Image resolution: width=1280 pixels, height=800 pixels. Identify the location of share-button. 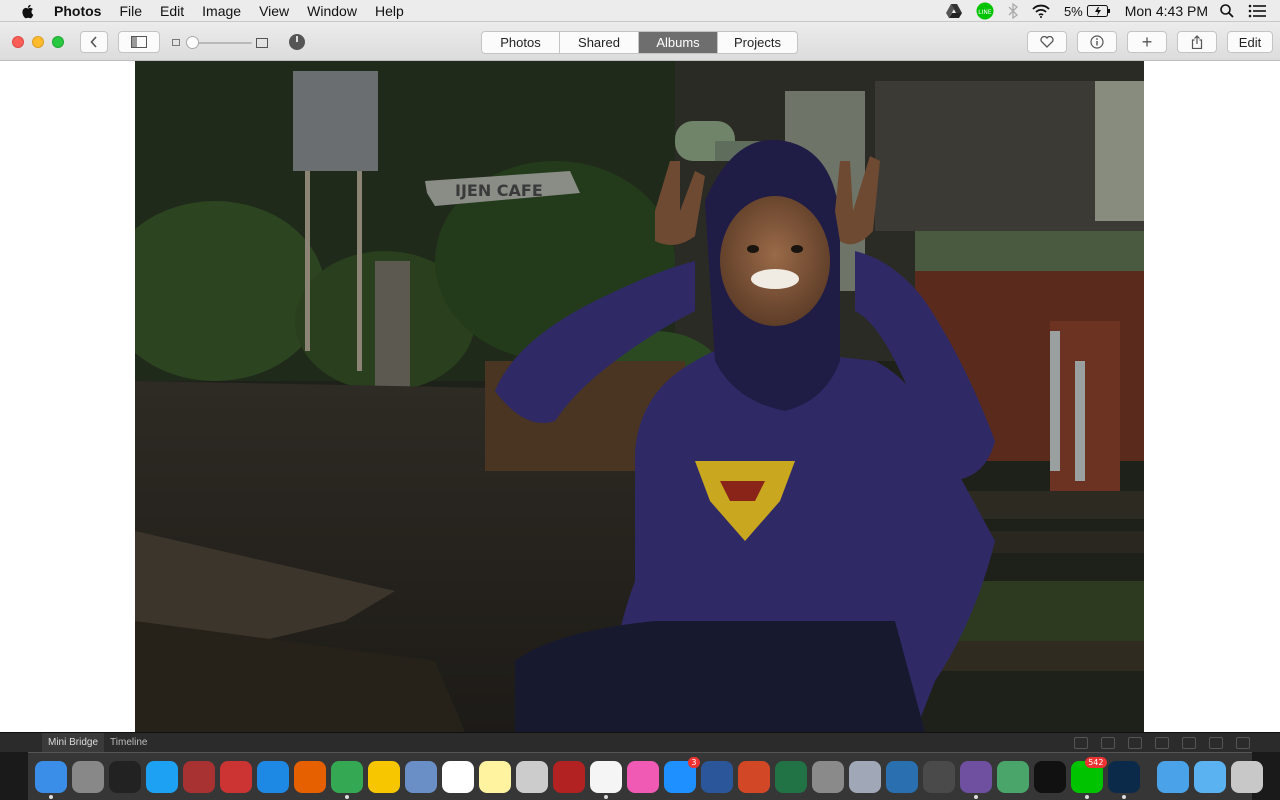
(1197, 42).